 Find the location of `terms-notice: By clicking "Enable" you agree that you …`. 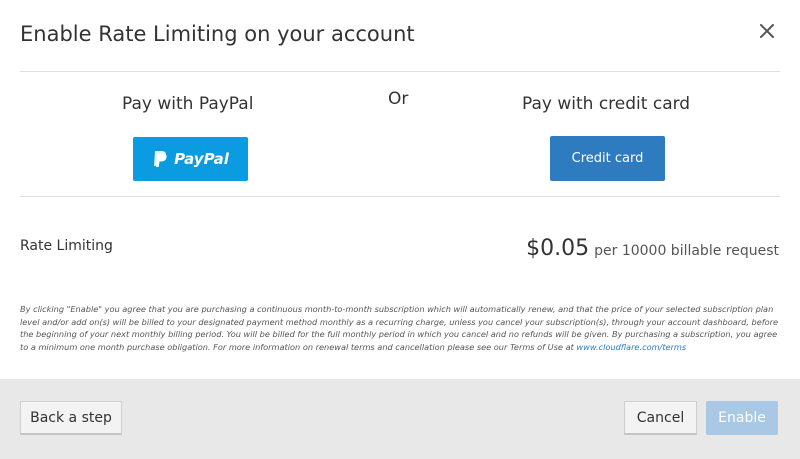

terms-notice: By clicking "Enable" you agree that you … is located at coordinates (400, 328).